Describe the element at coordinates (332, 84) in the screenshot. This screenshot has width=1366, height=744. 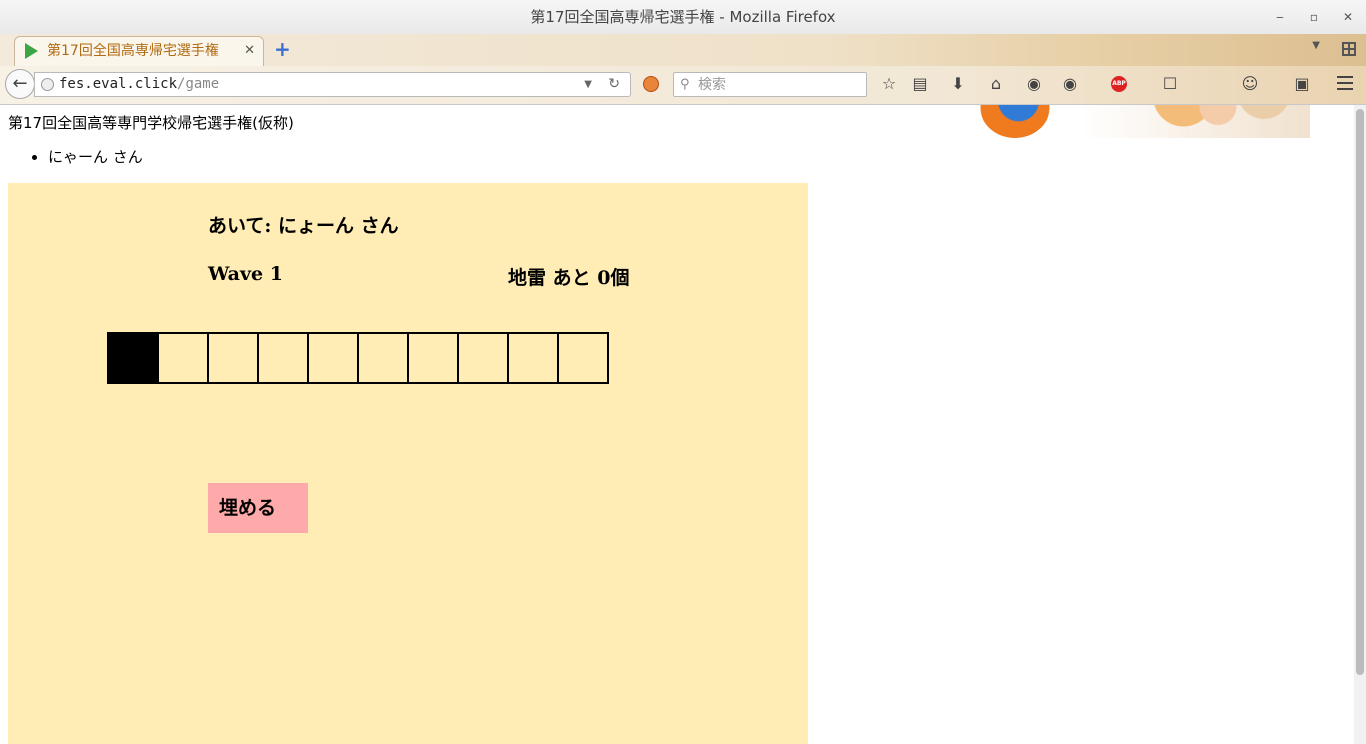
I see `url-bar: fes.eval.click/game ▼ ↻` at that location.